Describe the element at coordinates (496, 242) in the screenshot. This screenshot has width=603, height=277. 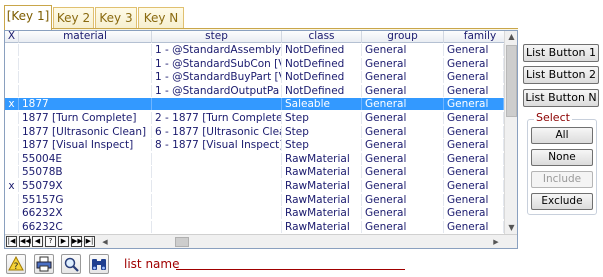
I see `scroll-right-icon: ▶` at that location.